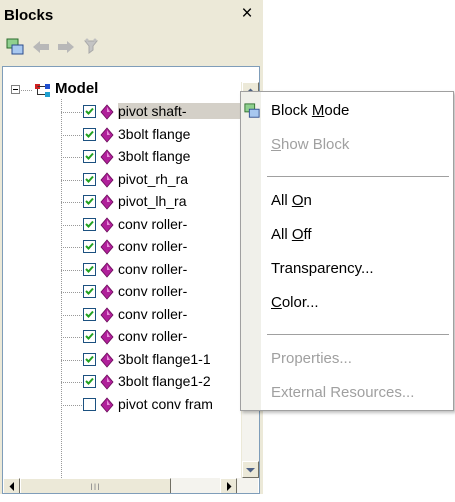 The image size is (455, 502). Describe the element at coordinates (11, 485) in the screenshot. I see `scroll-left-icon` at that location.